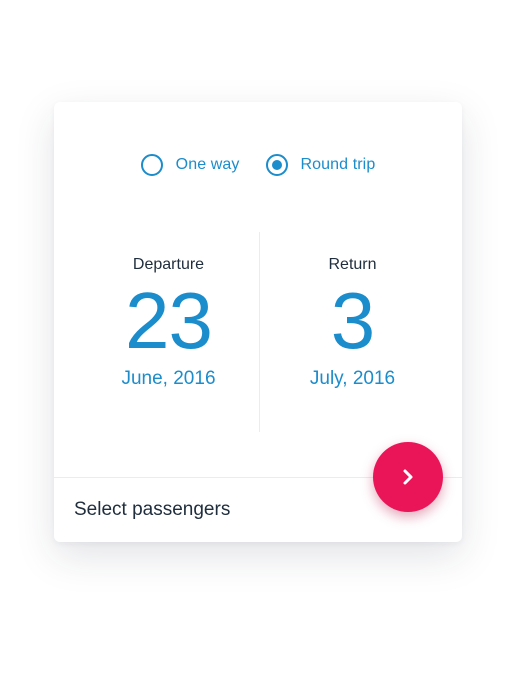 Image resolution: width=514 pixels, height=680 pixels. I want to click on return-date: Return 3 July, 2016, so click(352, 311).